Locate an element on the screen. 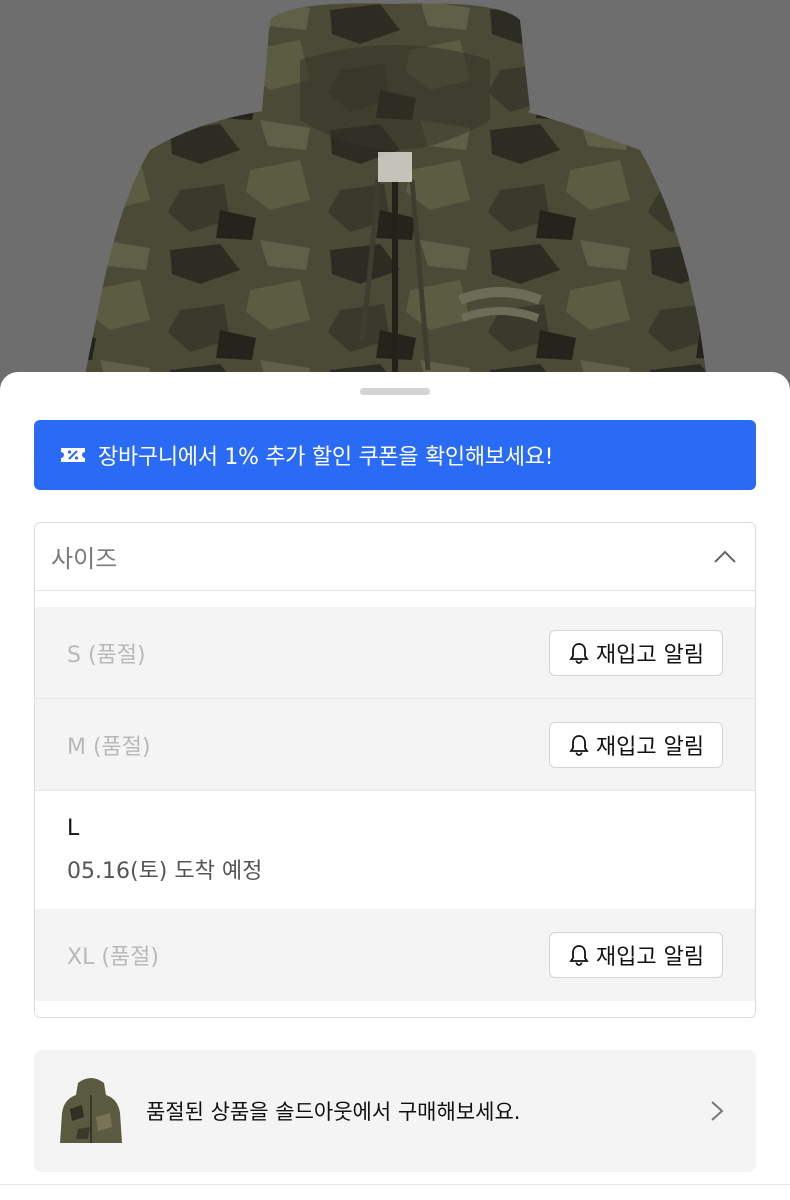 This screenshot has width=790, height=1200. size-option-label: L is located at coordinates (73, 828).